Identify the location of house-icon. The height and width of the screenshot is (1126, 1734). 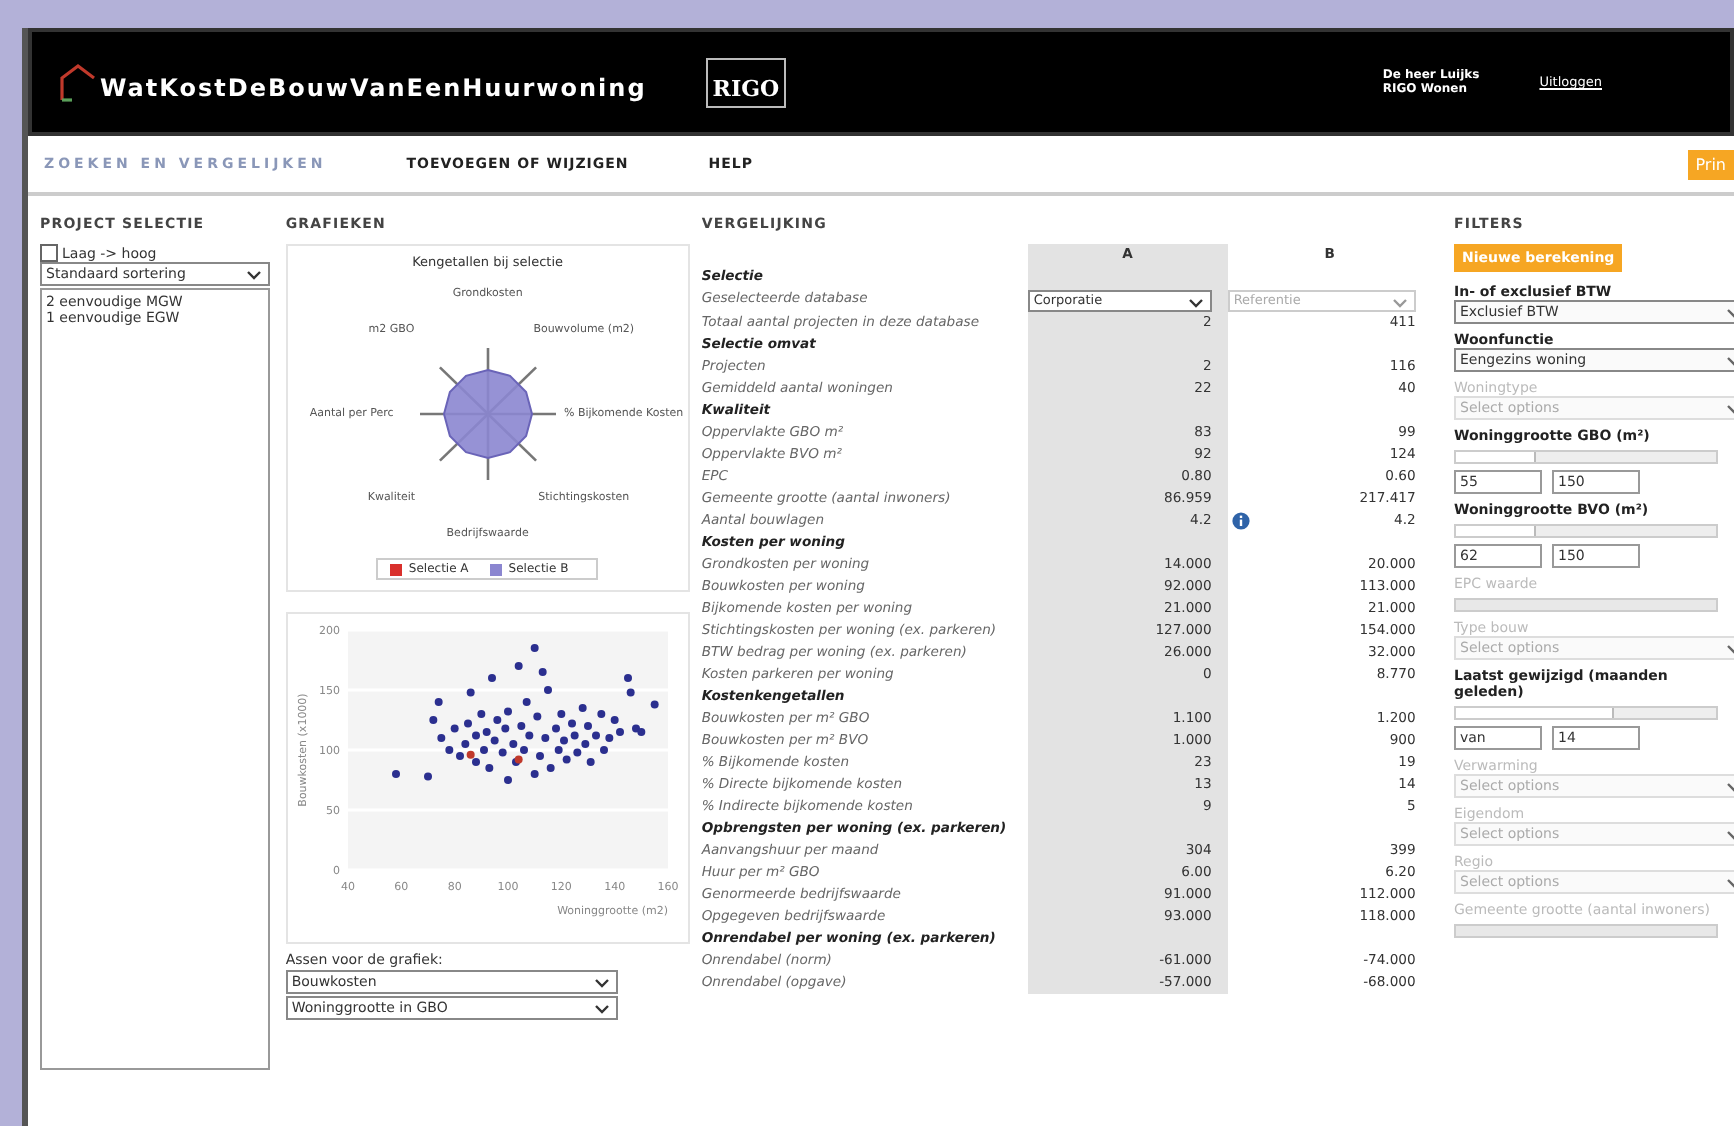
(78, 82).